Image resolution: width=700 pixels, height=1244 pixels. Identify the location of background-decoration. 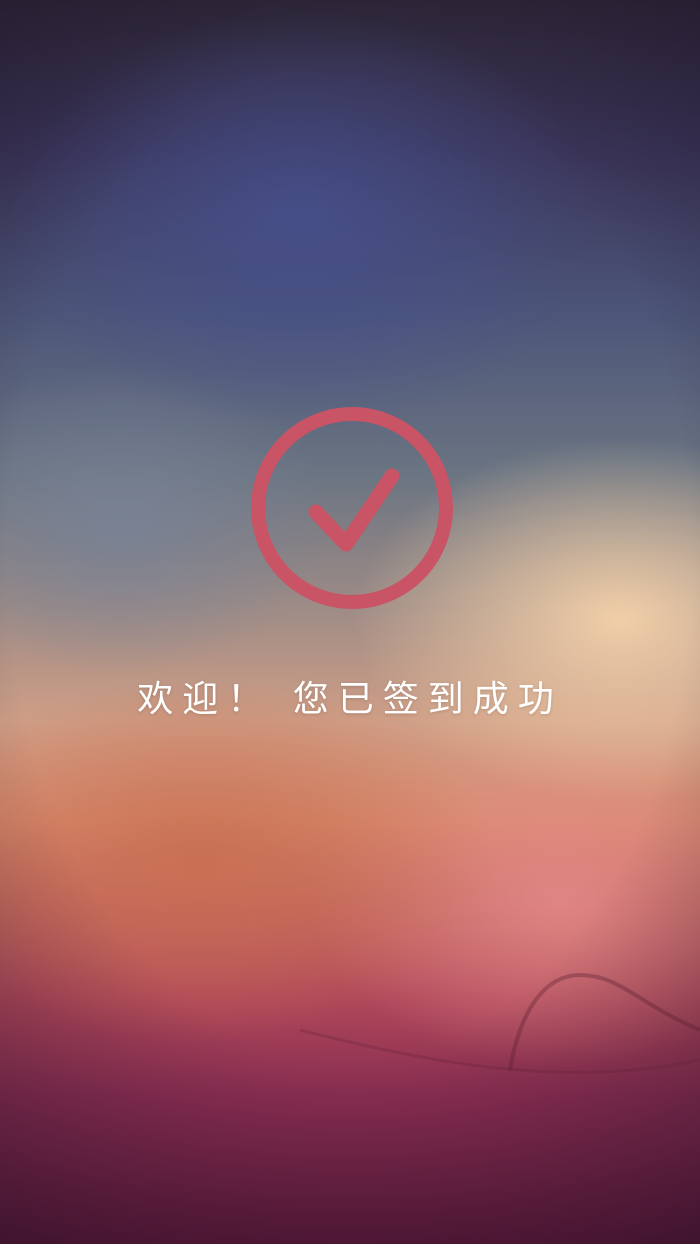
(499, 1023).